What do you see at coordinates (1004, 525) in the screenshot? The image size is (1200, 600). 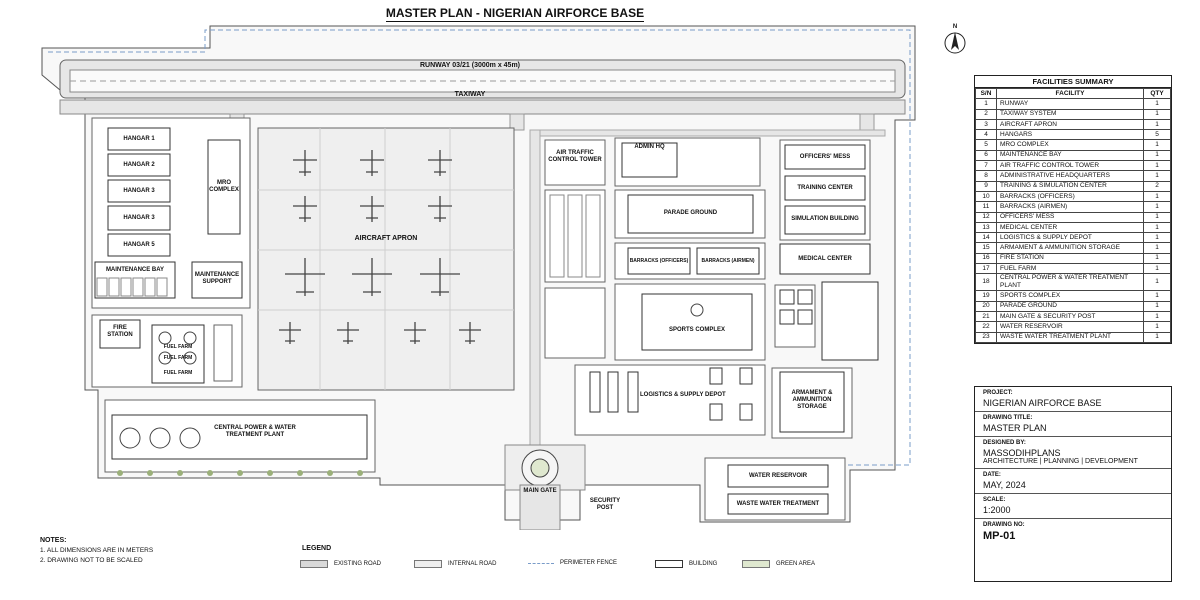 I see `drawing-no-label: DRAWING NO:` at bounding box center [1004, 525].